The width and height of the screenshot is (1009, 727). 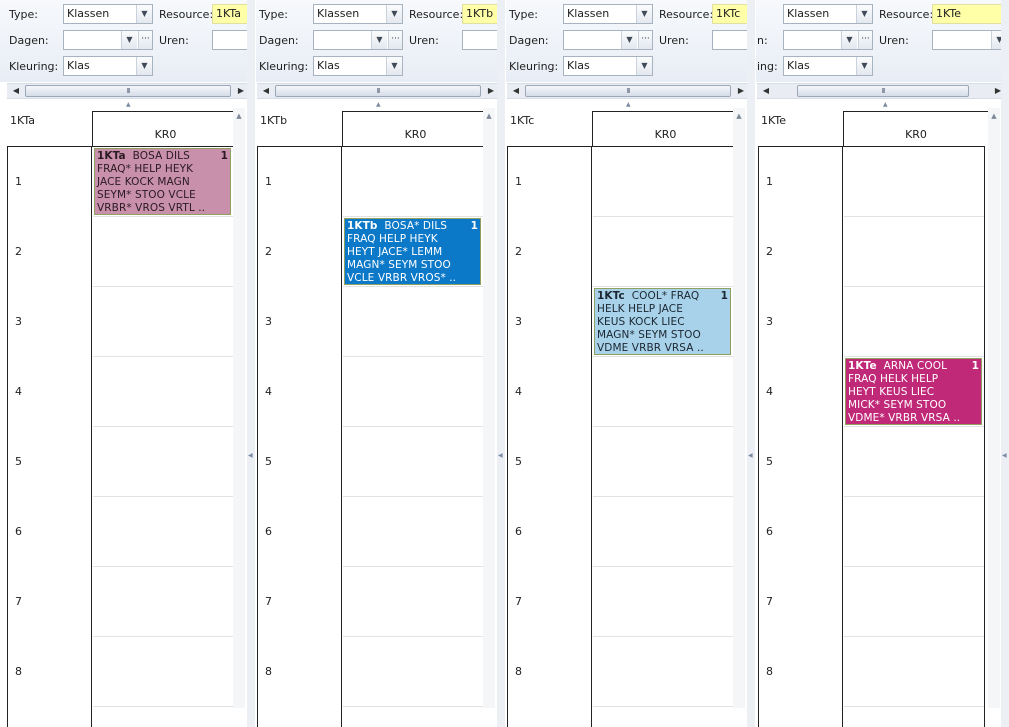 What do you see at coordinates (970, 40) in the screenshot?
I see `uren-combo: ▼` at bounding box center [970, 40].